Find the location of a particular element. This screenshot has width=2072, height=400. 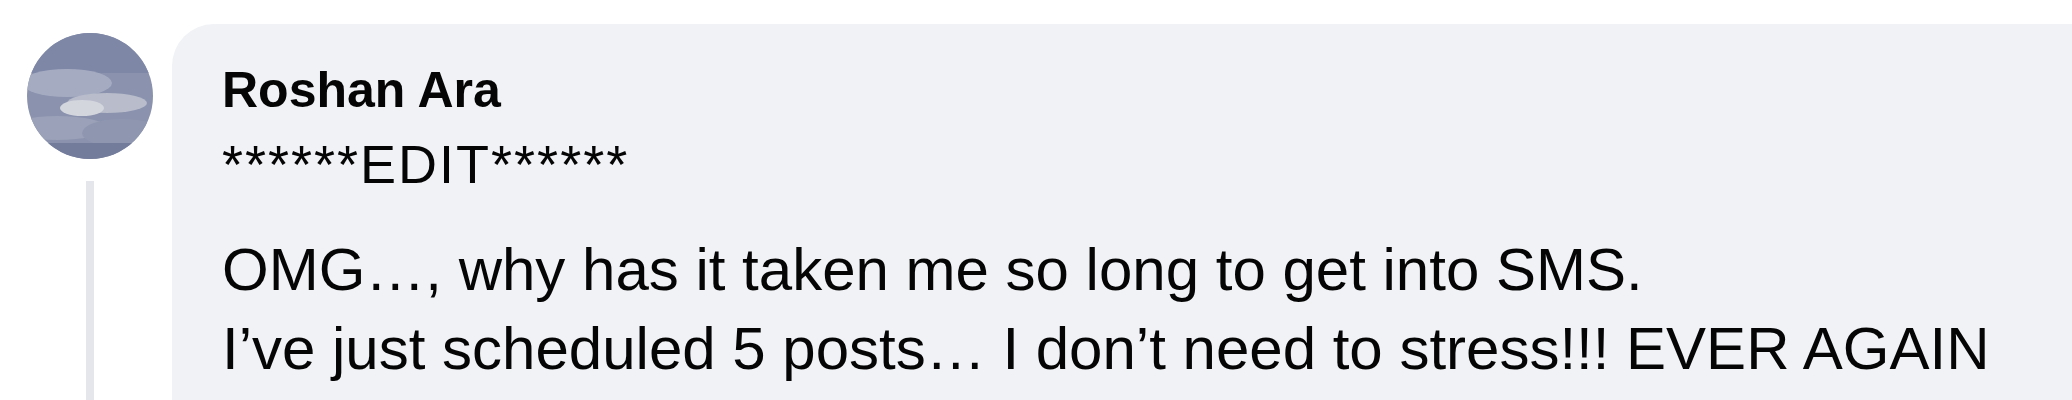

comment-text: ******EDIT****** is located at coordinates (426, 164).